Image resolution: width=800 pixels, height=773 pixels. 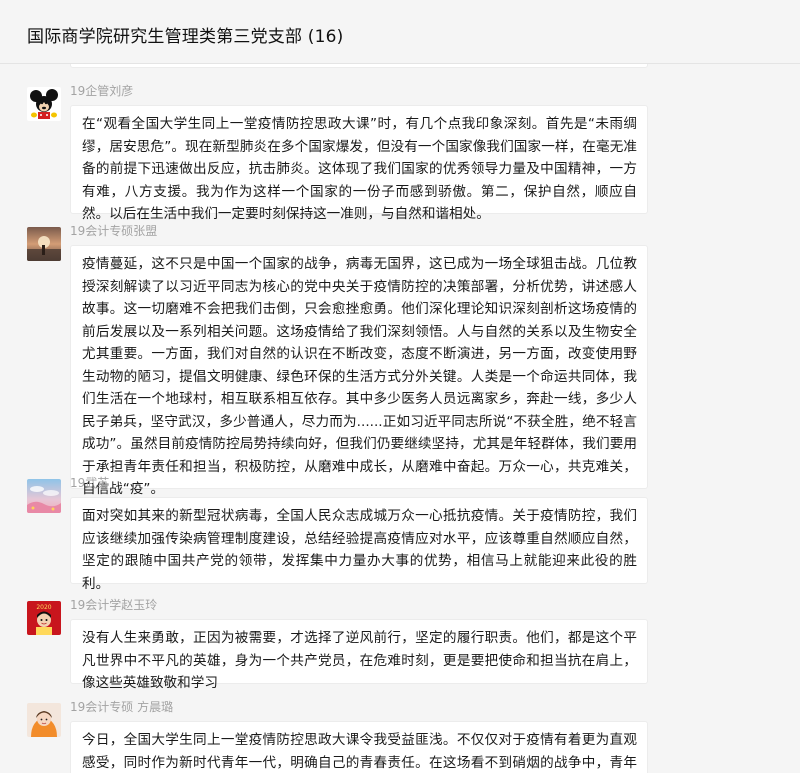 What do you see at coordinates (43, 607) in the screenshot?
I see `svg-text: 2020` at bounding box center [43, 607].